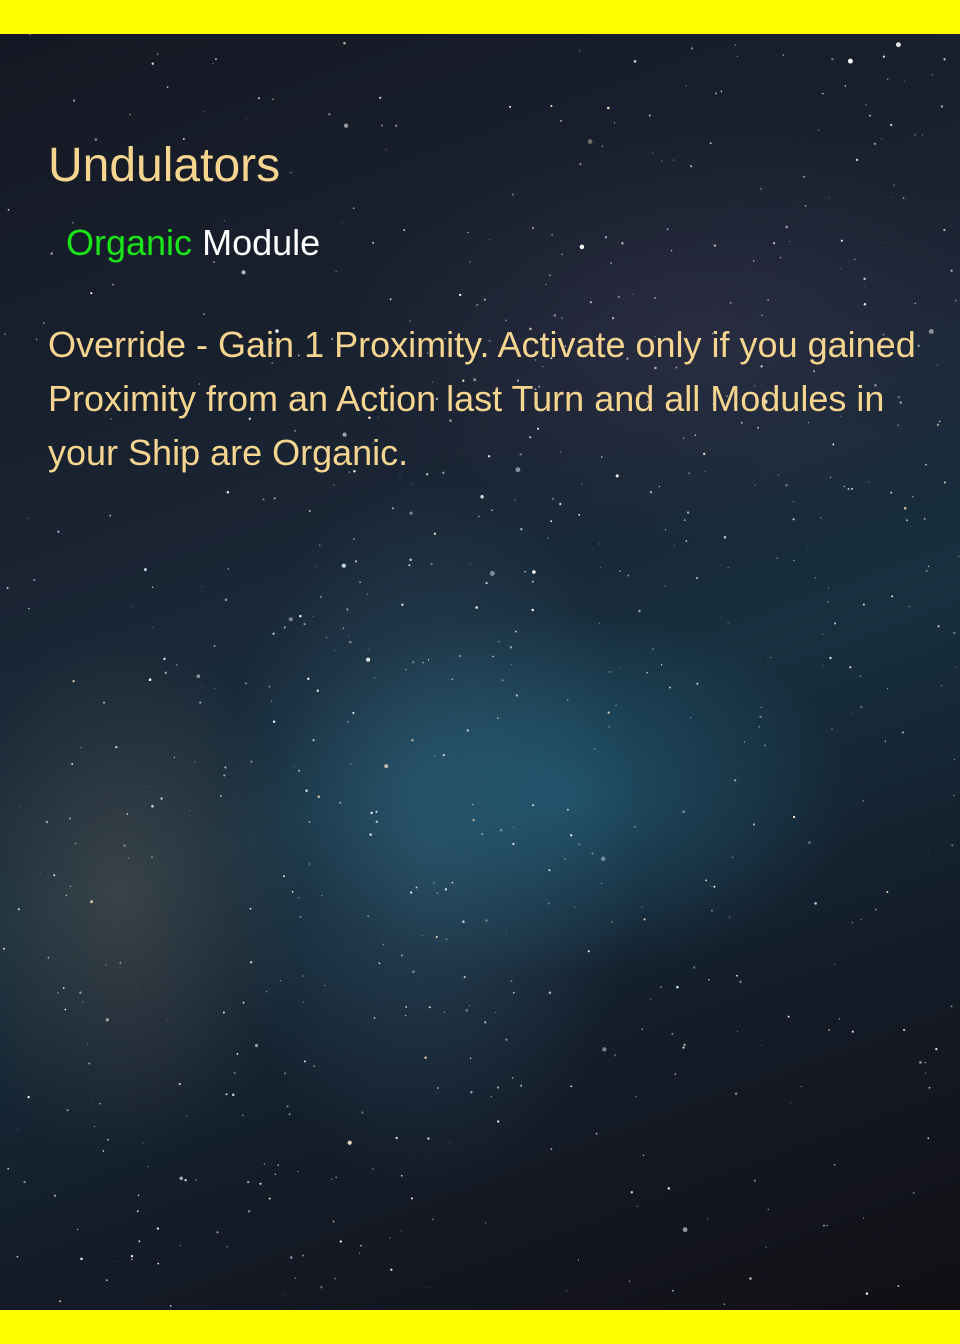  I want to click on card-title: Undulators, so click(164, 165).